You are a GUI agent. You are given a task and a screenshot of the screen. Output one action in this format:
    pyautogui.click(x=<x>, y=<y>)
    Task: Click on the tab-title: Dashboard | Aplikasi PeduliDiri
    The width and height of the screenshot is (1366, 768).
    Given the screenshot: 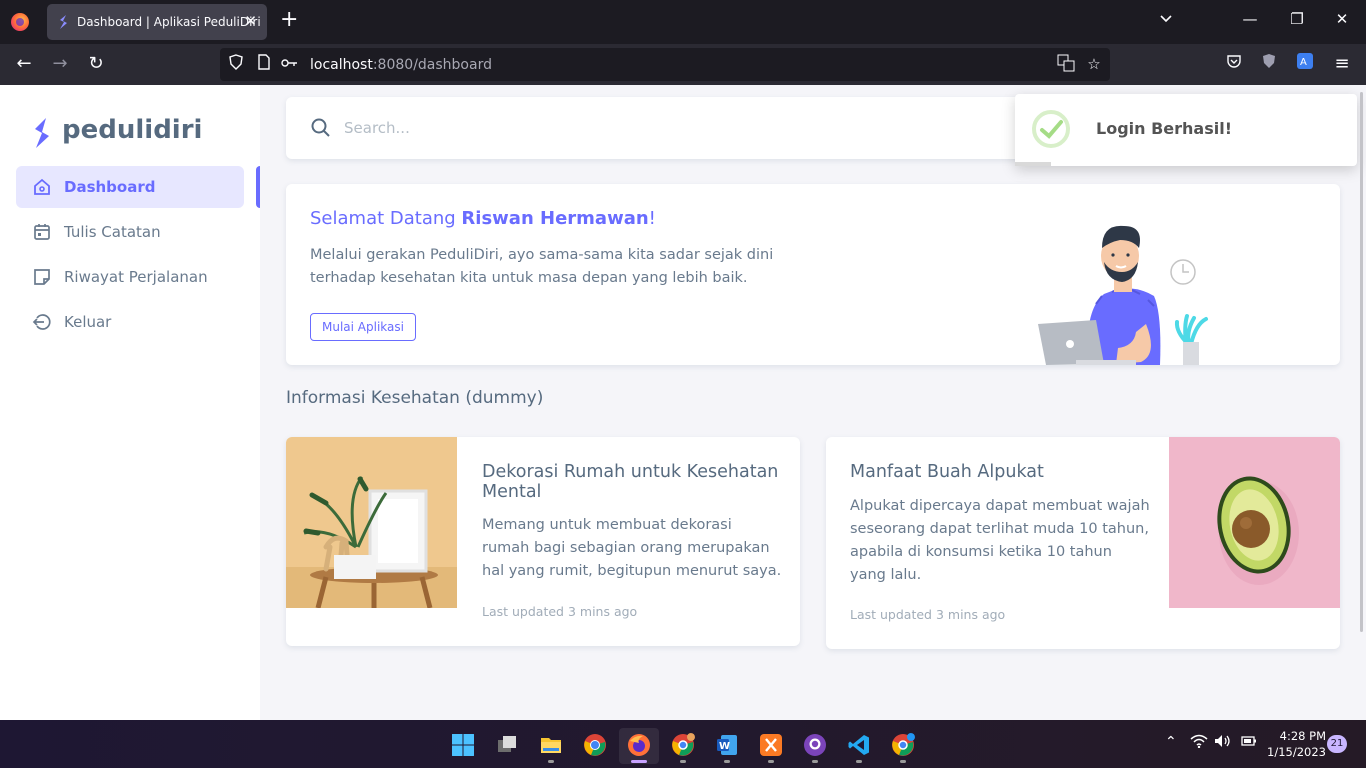 What is the action you would take?
    pyautogui.click(x=169, y=22)
    